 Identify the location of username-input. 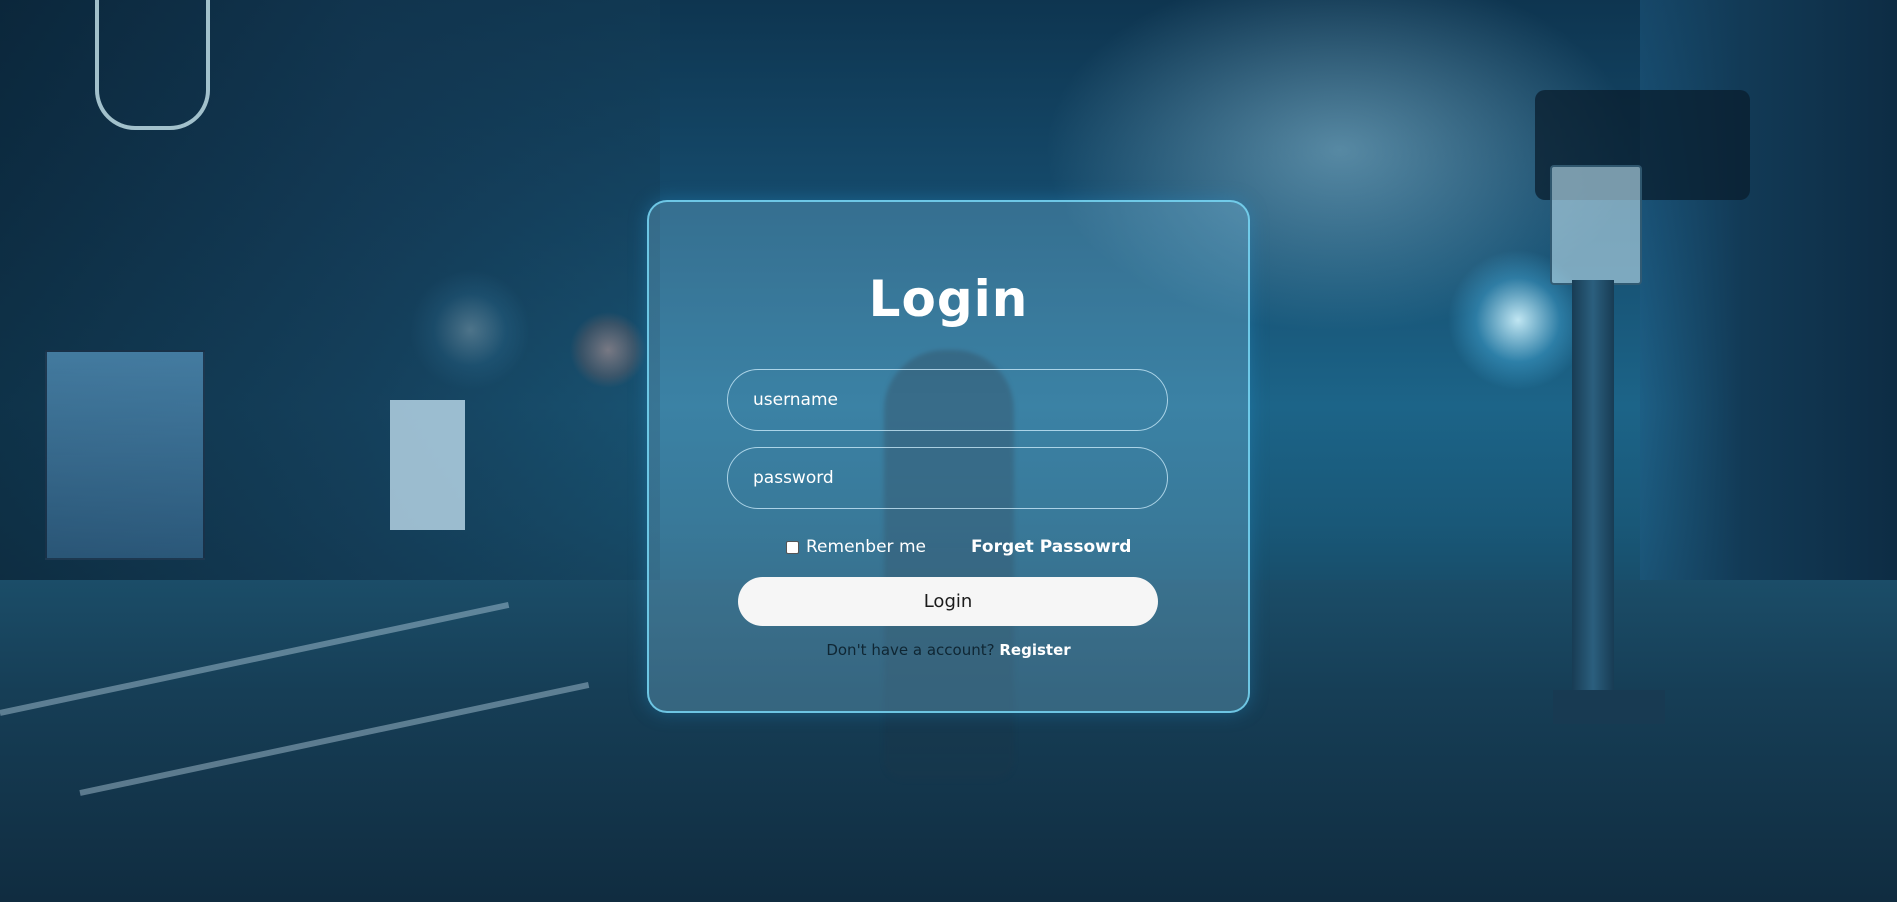
(947, 400).